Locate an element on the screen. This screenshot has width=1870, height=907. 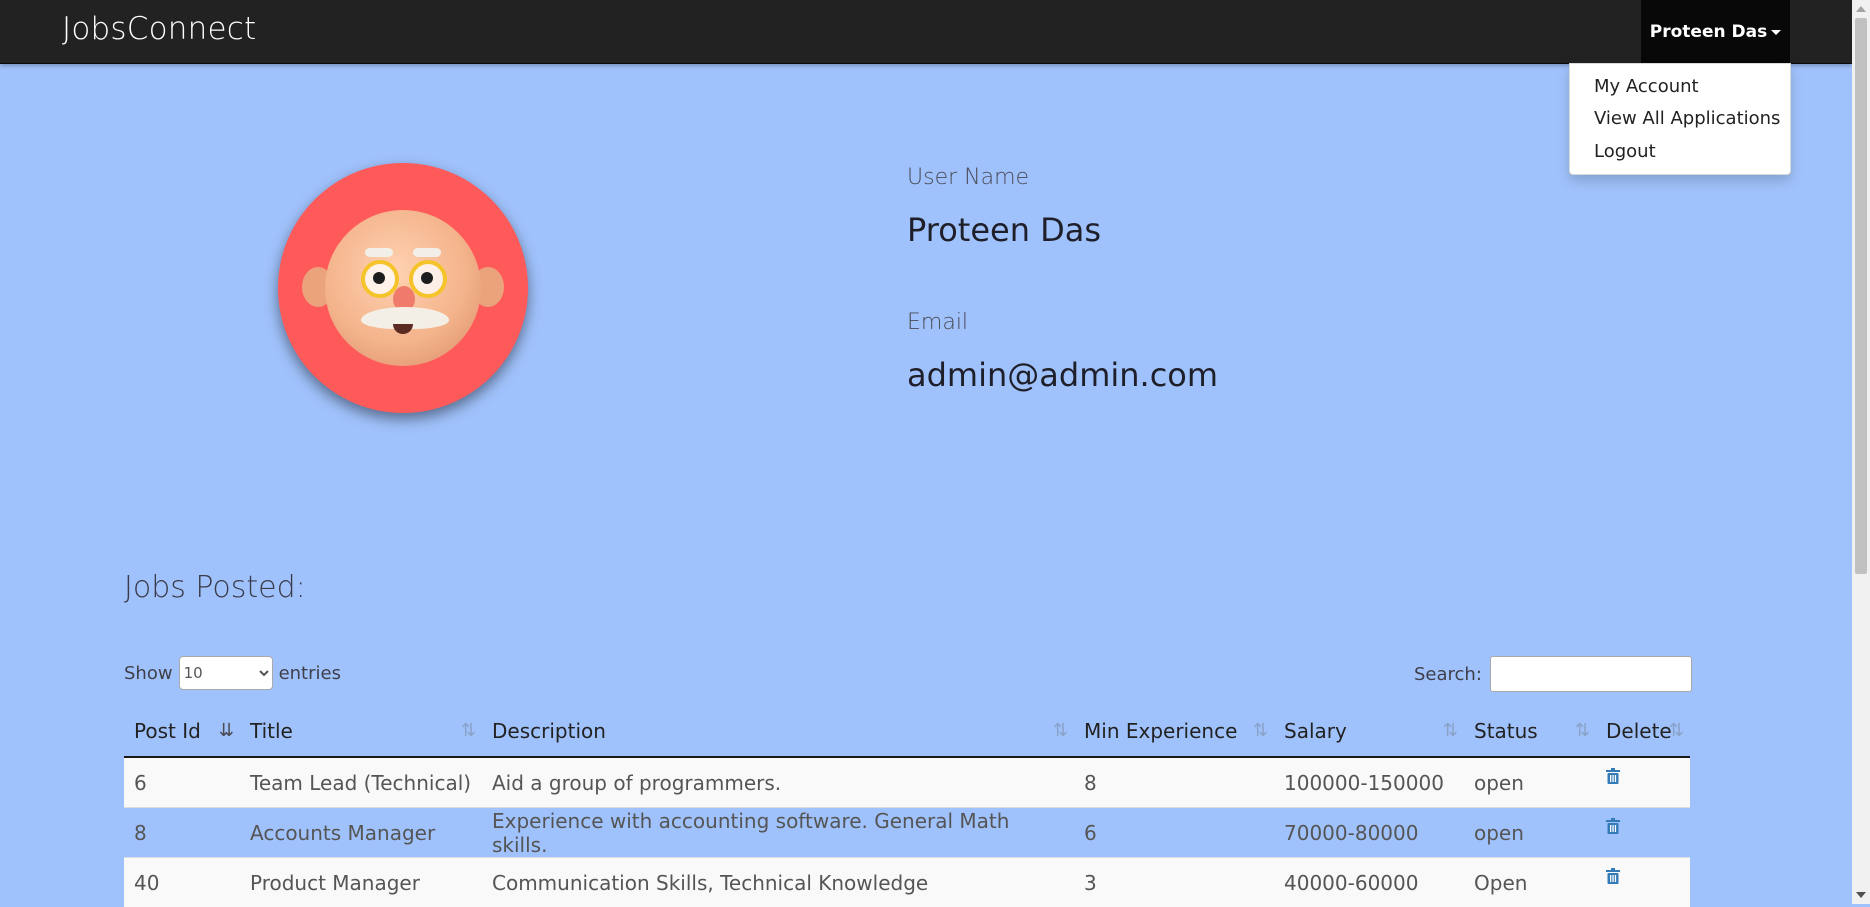
cell-salary: 40000-60000 is located at coordinates (1369, 882).